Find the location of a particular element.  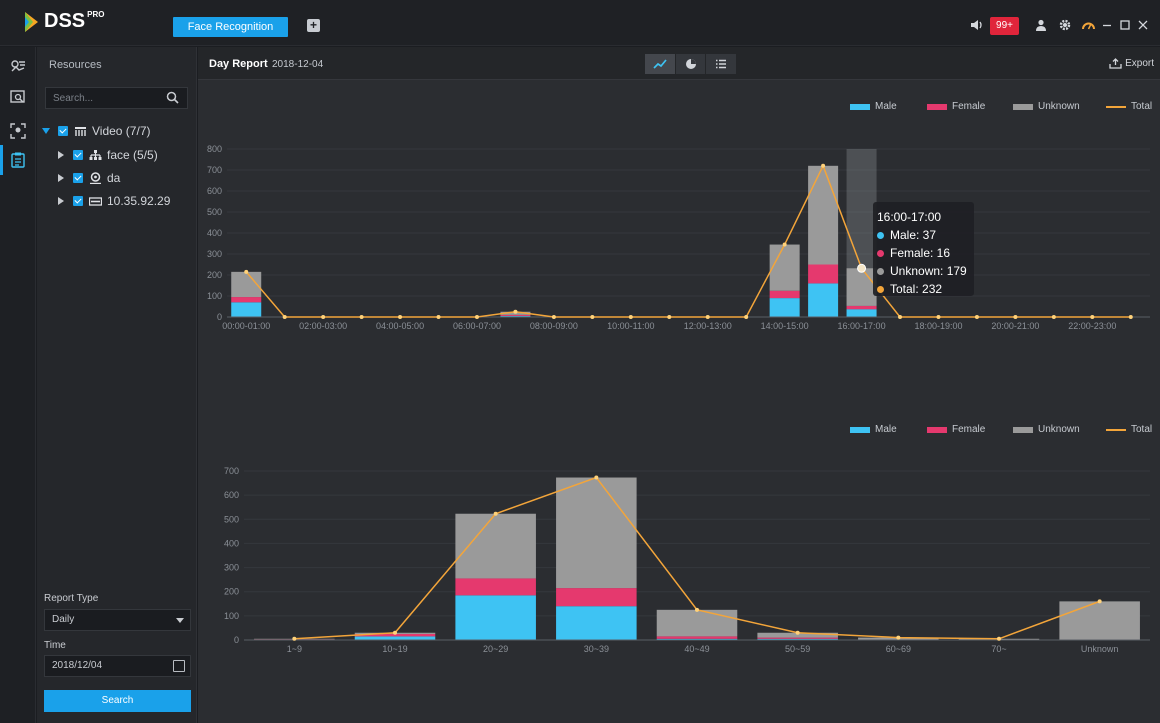

speaker-icon is located at coordinates (977, 25).